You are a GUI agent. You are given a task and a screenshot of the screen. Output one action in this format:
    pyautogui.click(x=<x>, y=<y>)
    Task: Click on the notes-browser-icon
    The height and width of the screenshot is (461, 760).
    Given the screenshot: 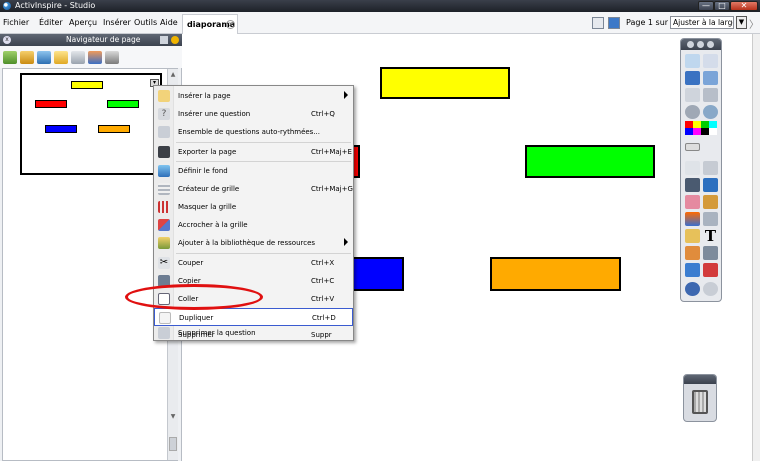 What is the action you would take?
    pyautogui.click(x=61, y=57)
    